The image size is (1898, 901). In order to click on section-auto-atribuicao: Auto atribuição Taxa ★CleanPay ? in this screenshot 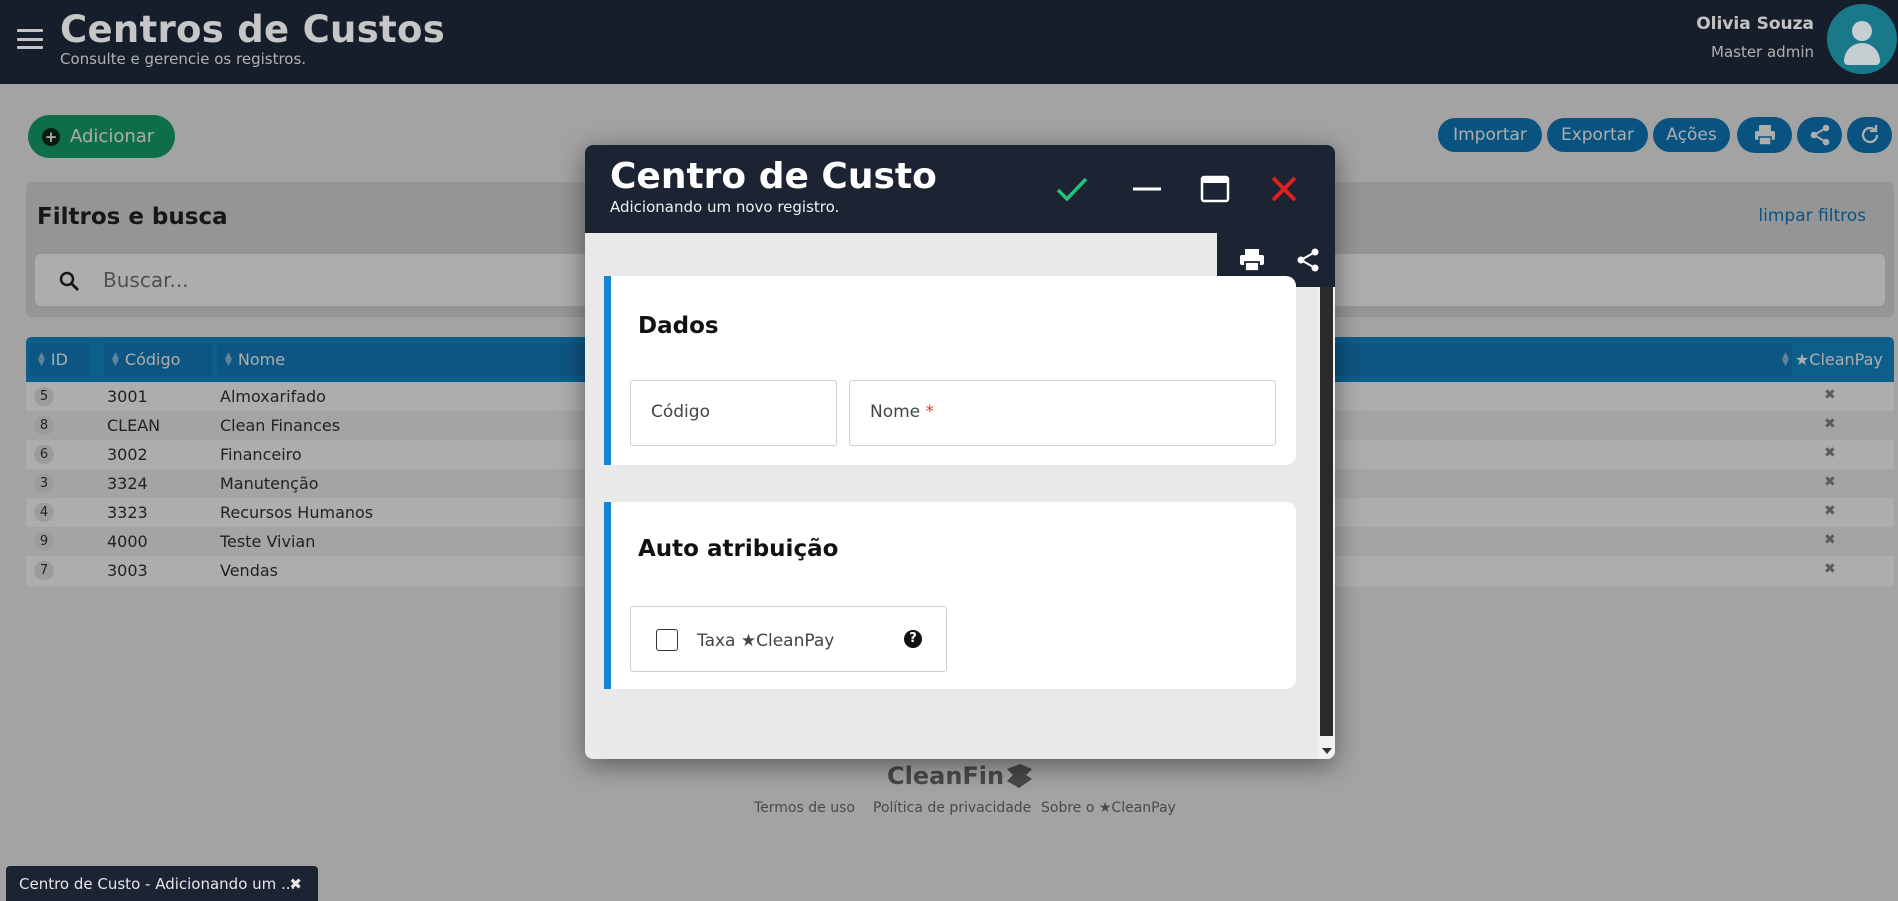, I will do `click(950, 595)`.